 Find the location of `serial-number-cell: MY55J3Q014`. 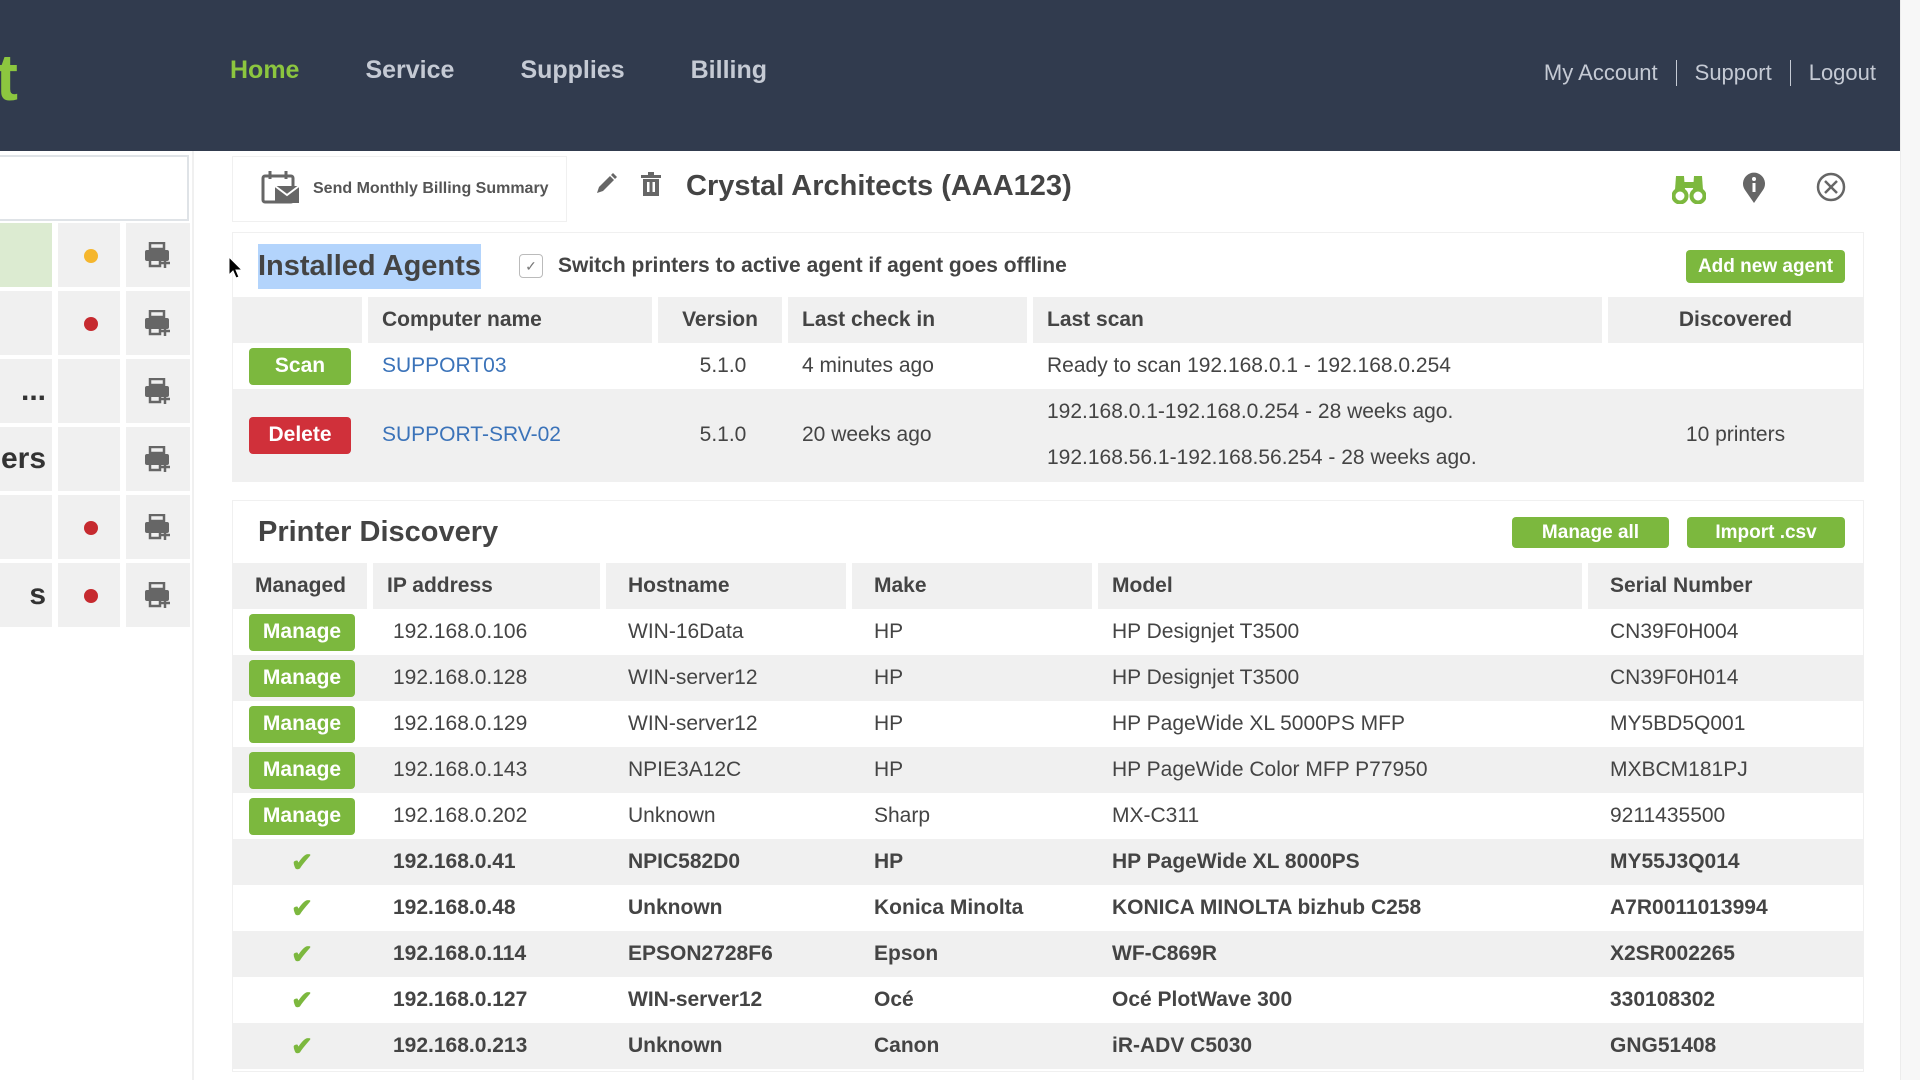

serial-number-cell: MY55J3Q014 is located at coordinates (1725, 862).